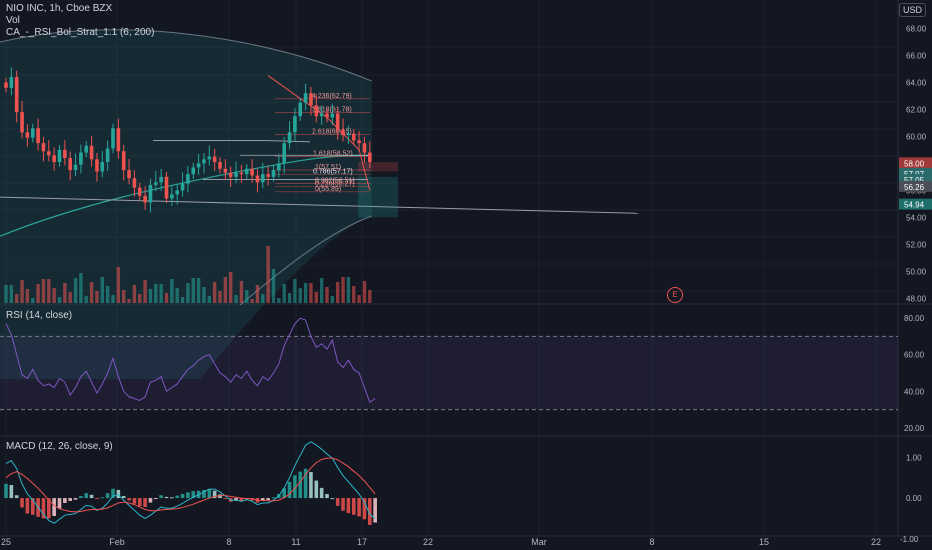 The height and width of the screenshot is (550, 932). What do you see at coordinates (876, 542) in the screenshot?
I see `time-tick-label: 22` at bounding box center [876, 542].